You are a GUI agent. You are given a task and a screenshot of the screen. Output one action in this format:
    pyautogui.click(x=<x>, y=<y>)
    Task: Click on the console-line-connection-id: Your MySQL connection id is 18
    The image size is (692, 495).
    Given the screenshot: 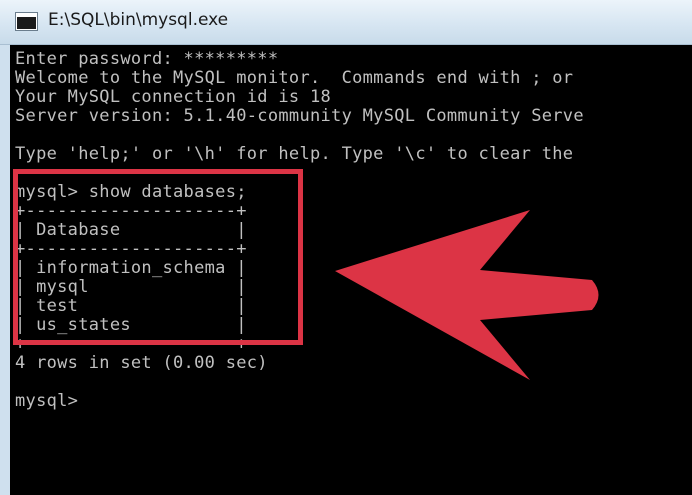 What is the action you would take?
    pyautogui.click(x=173, y=97)
    